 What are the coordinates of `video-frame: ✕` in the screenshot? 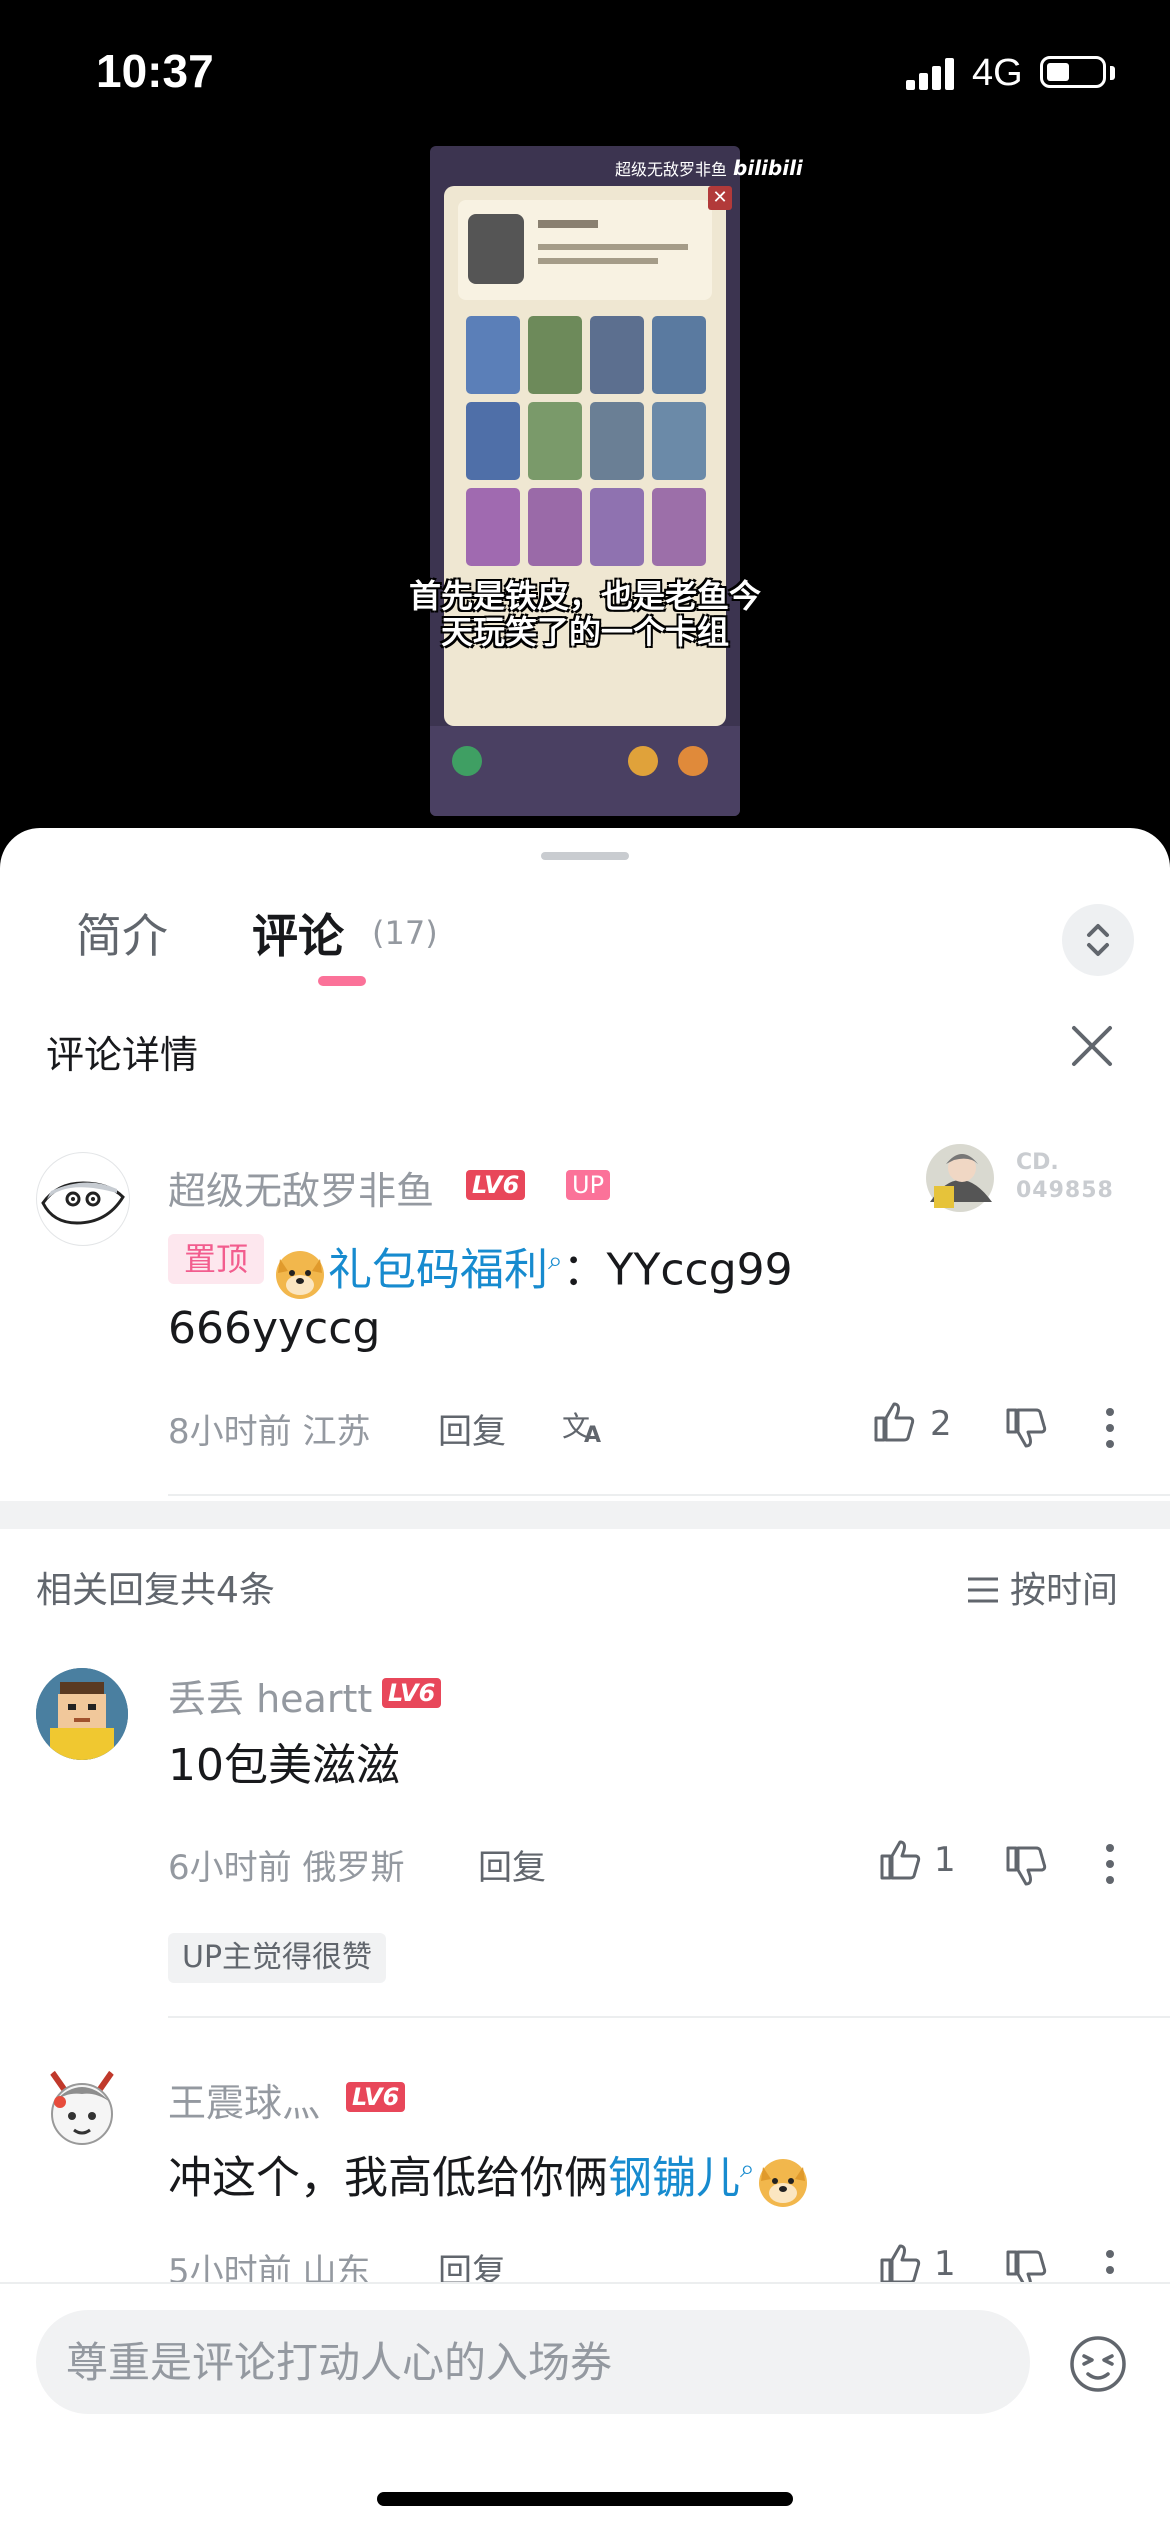 It's located at (585, 481).